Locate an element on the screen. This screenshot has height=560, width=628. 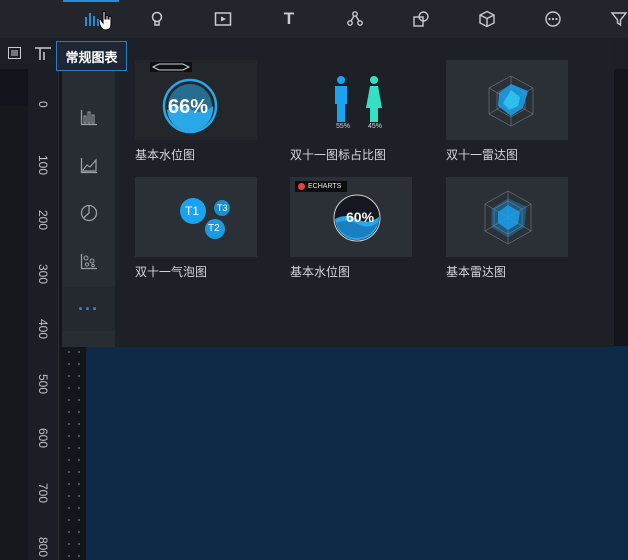
line-area-chart-icon is located at coordinates (88, 166).